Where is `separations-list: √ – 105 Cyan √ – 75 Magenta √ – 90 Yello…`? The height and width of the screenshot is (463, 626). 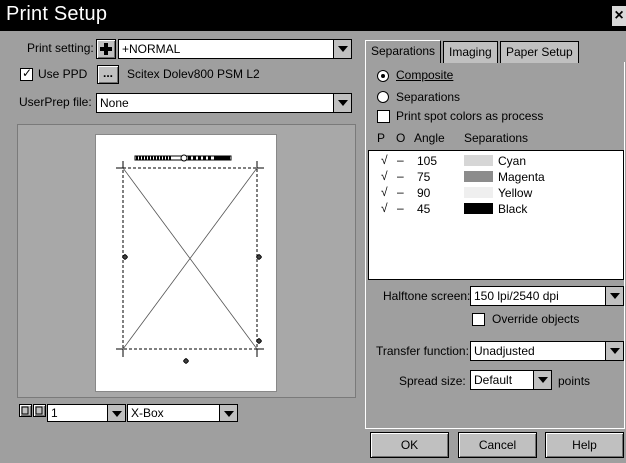
separations-list: √ – 105 Cyan √ – 75 Magenta √ – 90 Yello… is located at coordinates (496, 215).